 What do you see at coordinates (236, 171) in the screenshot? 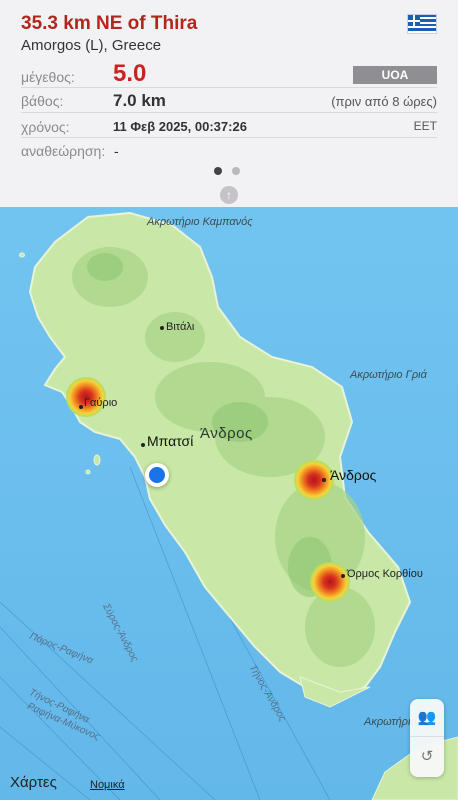
I see `page-dot` at bounding box center [236, 171].